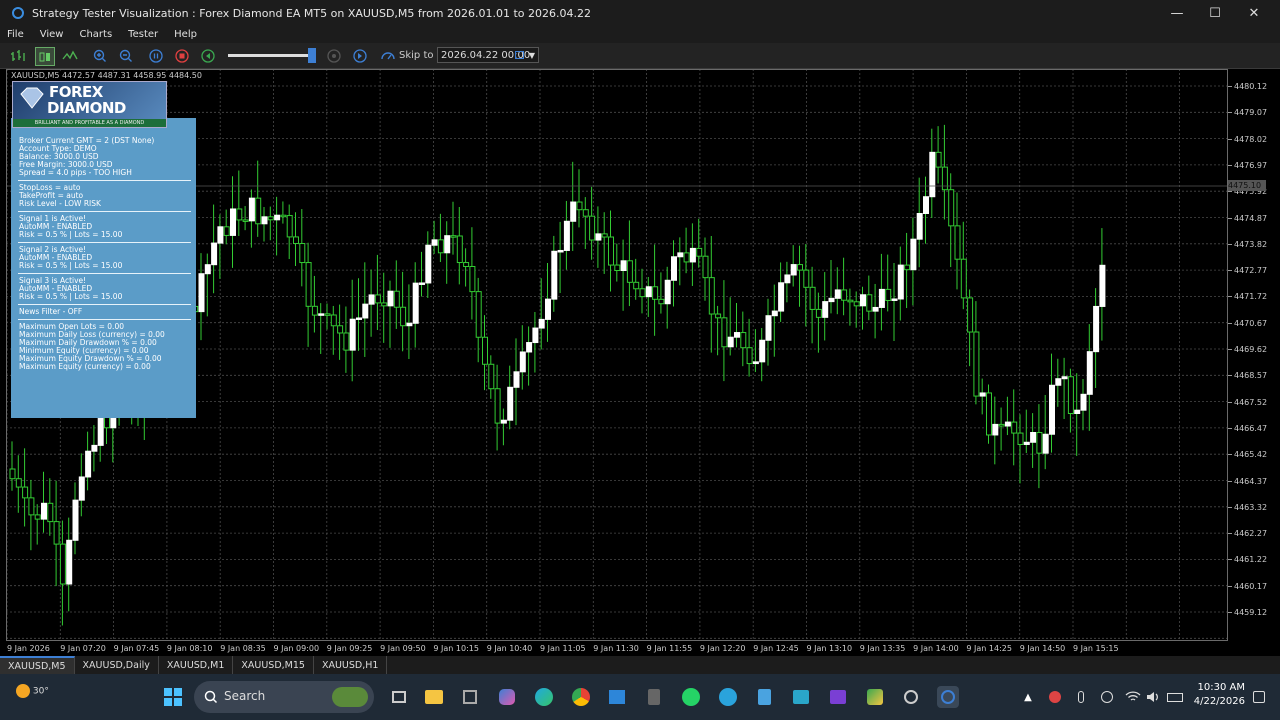 This screenshot has width=1280, height=720. I want to click on tray-app-icon, so click(1055, 697).